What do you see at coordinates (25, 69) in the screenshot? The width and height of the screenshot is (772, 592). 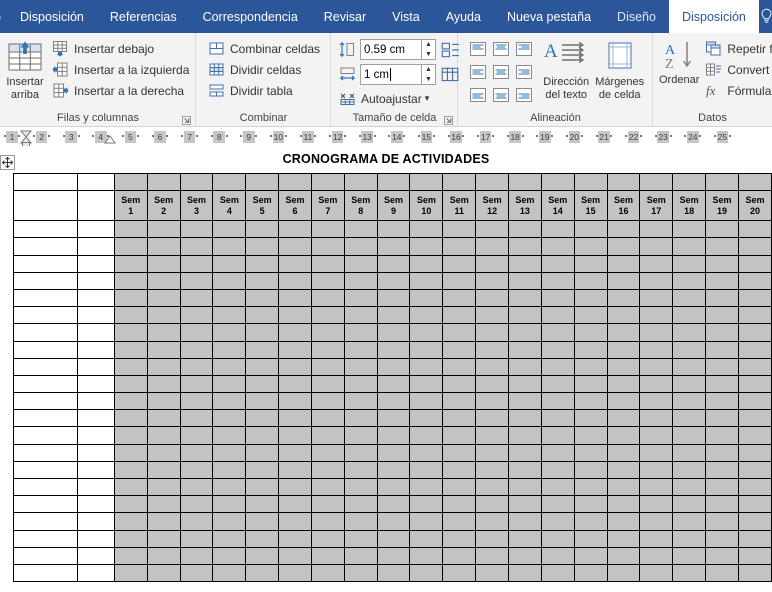 I see `insert-above-button: Insertar arriba` at bounding box center [25, 69].